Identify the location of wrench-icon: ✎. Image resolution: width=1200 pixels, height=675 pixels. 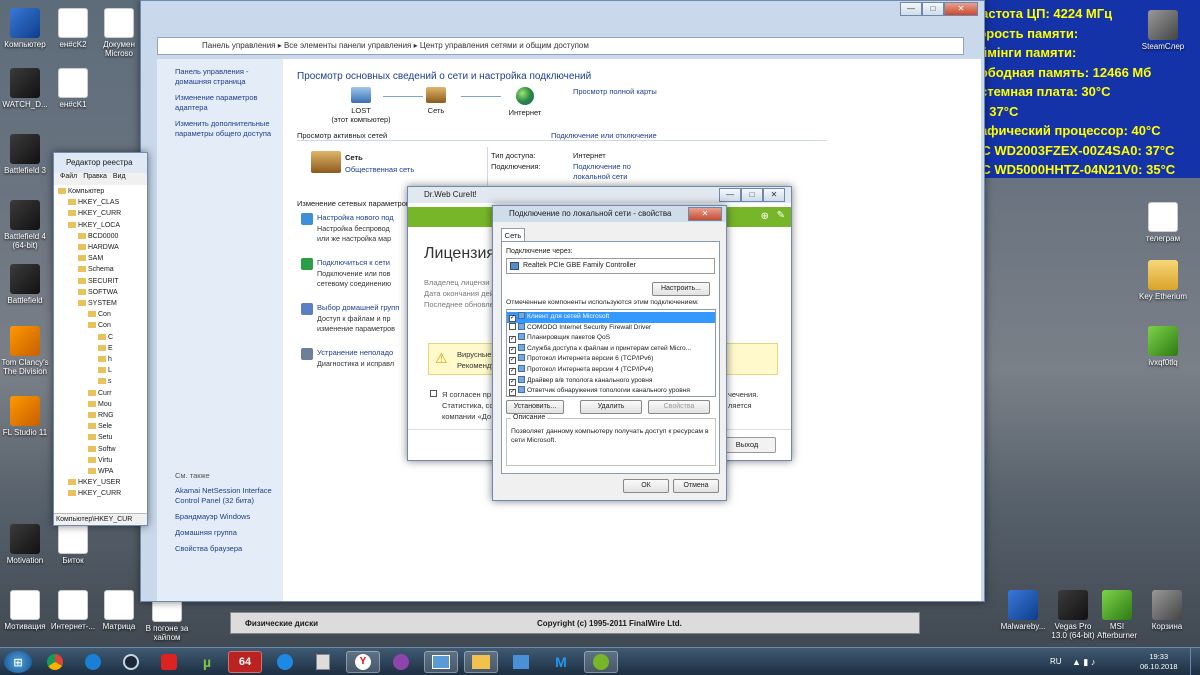
(781, 215).